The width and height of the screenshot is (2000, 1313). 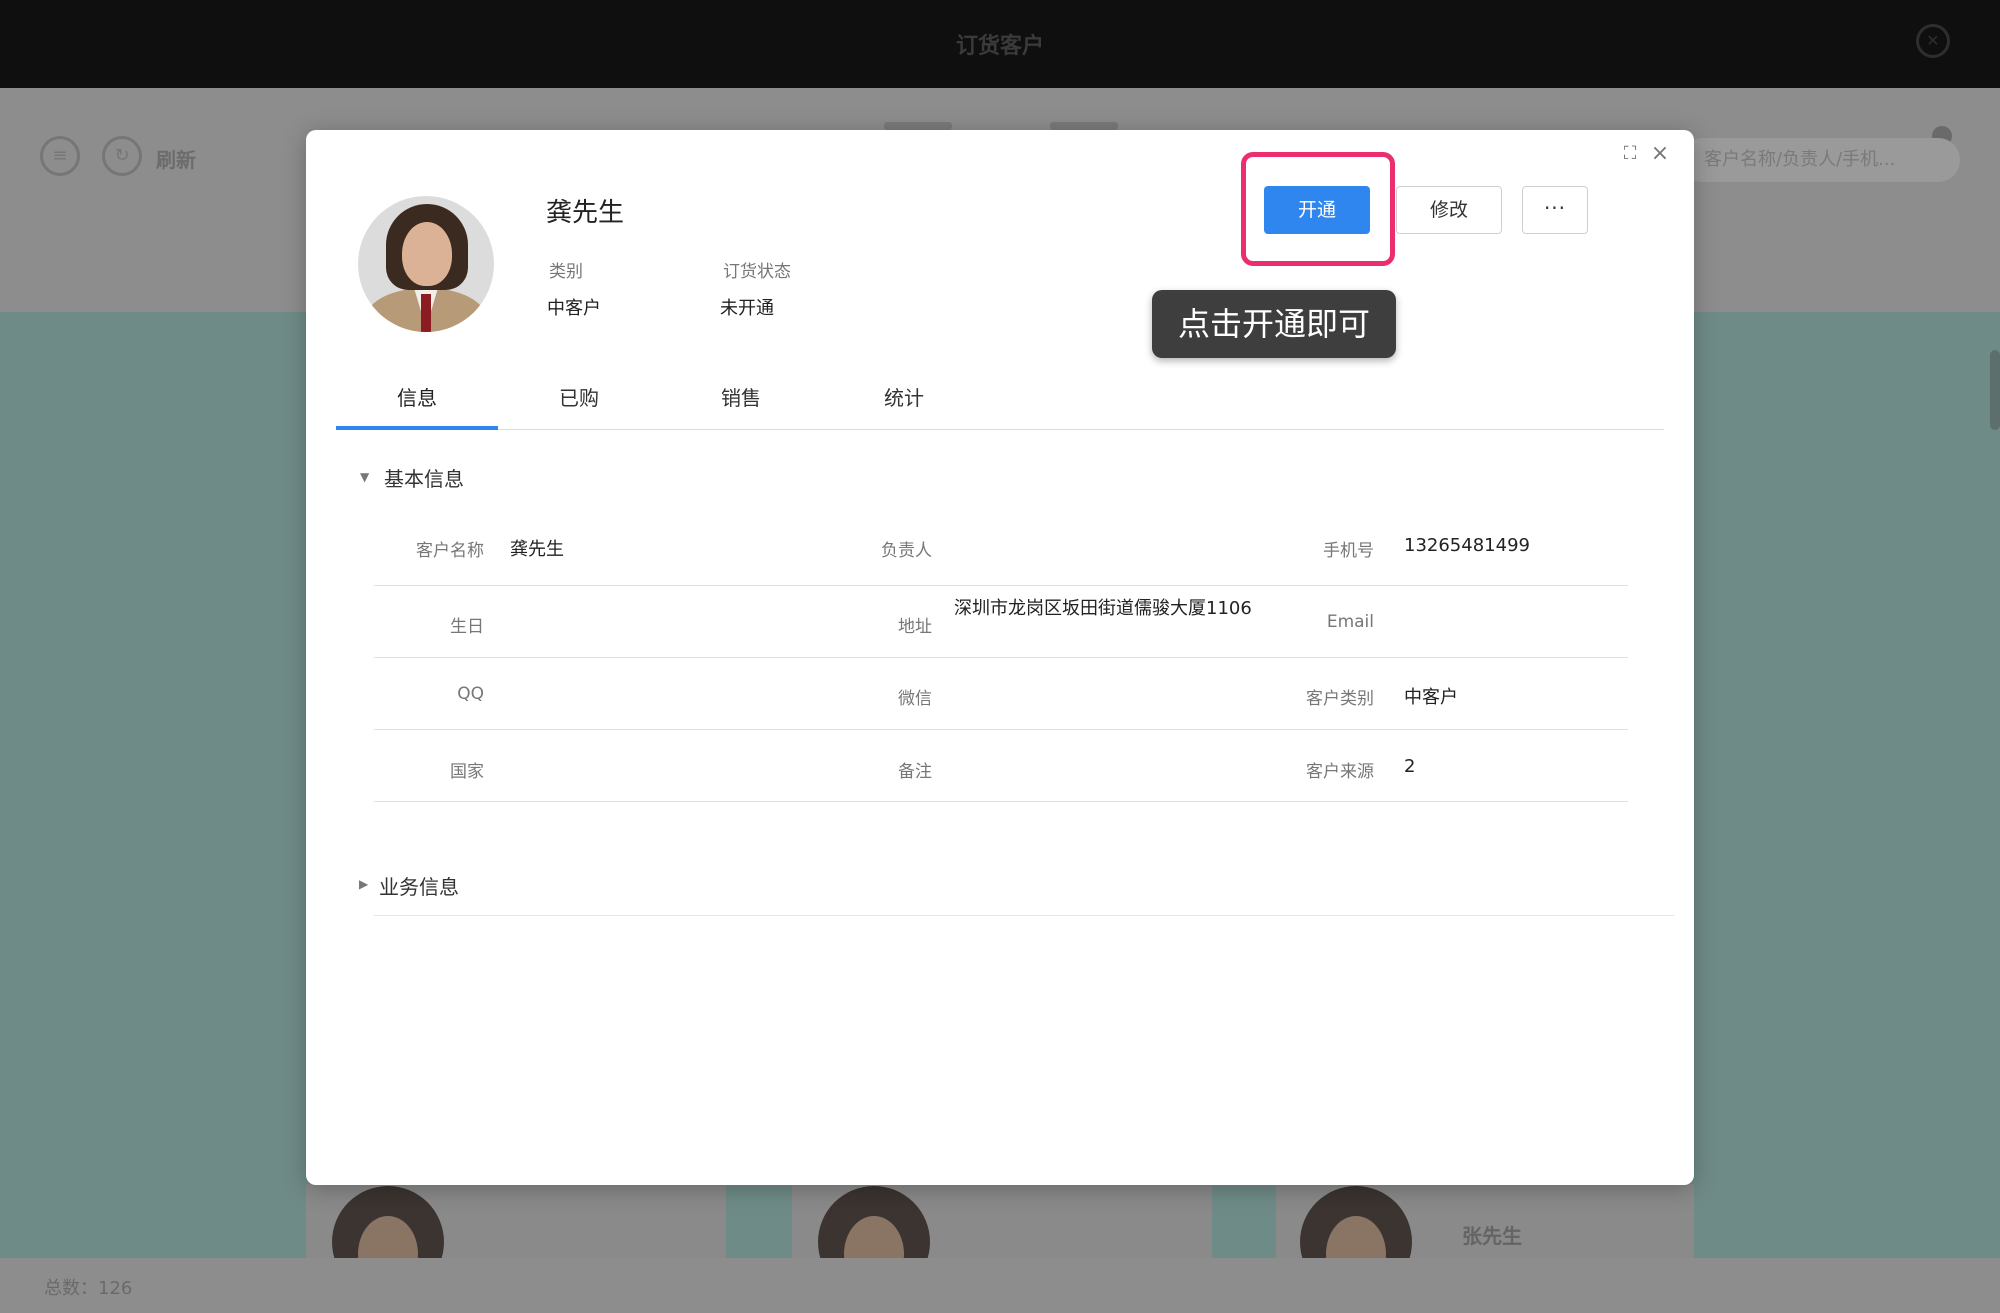 What do you see at coordinates (88, 1288) in the screenshot?
I see `total-count: 总数：126` at bounding box center [88, 1288].